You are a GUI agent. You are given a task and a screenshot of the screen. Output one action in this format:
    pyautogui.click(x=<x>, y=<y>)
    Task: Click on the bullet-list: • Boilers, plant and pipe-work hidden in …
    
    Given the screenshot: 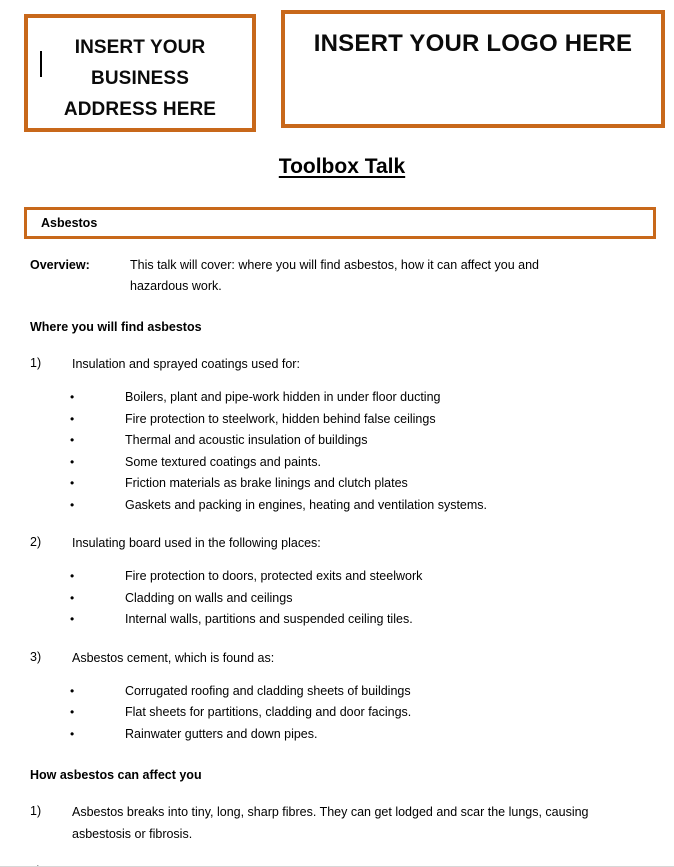 What is the action you would take?
    pyautogui.click(x=337, y=451)
    